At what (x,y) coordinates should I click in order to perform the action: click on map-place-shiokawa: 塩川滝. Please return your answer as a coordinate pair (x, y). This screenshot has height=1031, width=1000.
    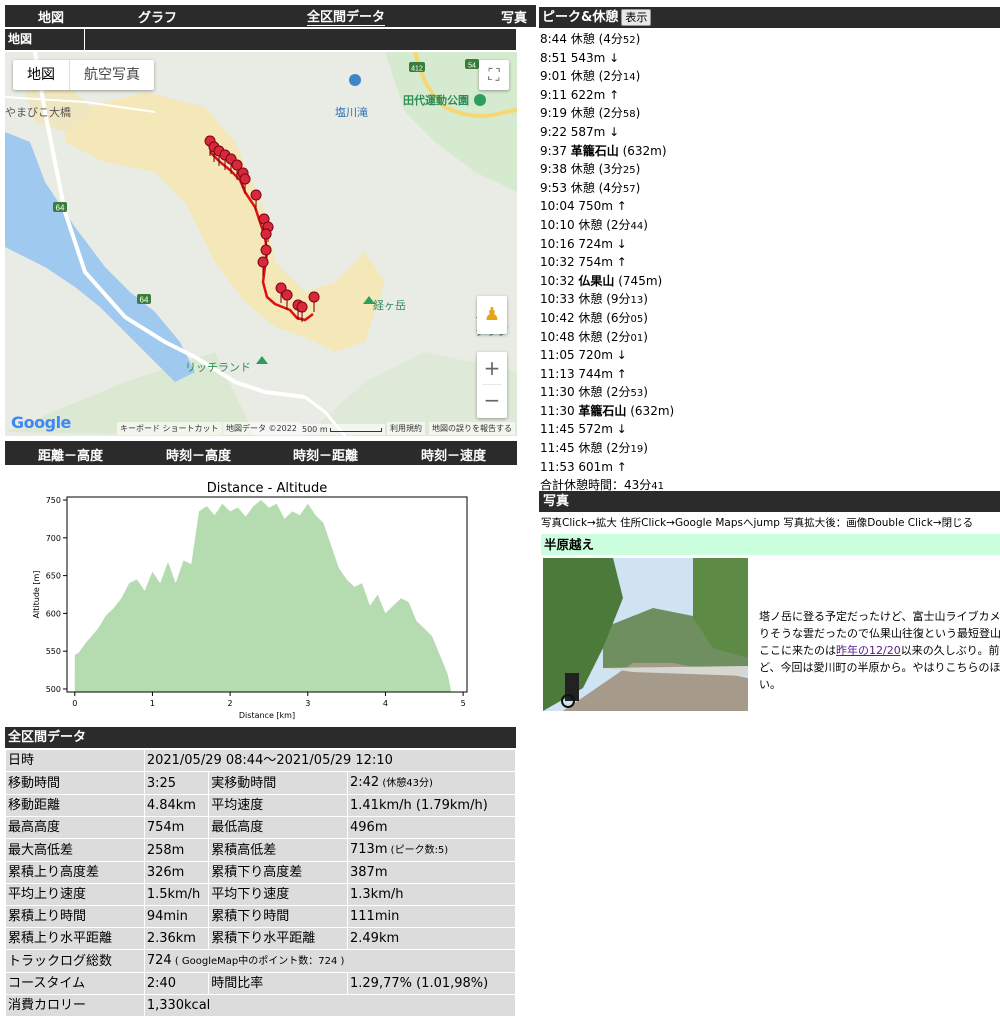
    Looking at the image, I should click on (351, 112).